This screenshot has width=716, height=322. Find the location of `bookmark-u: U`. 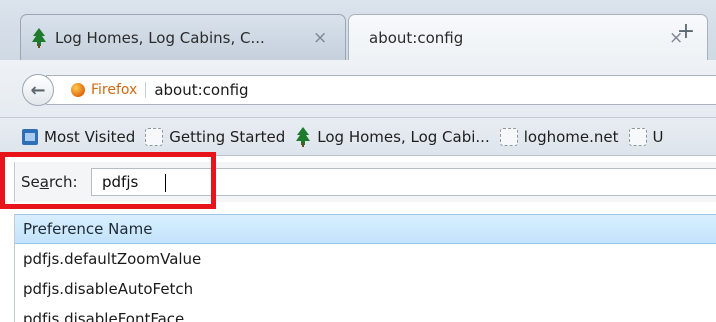

bookmark-u: U is located at coordinates (646, 136).